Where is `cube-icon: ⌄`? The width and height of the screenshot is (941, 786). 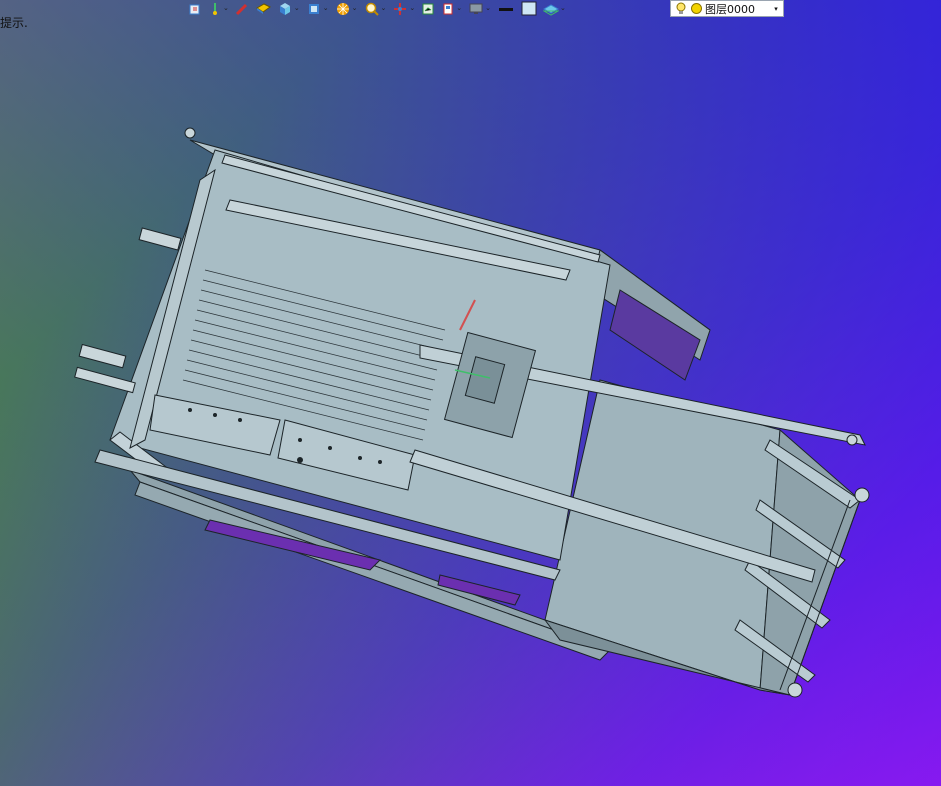
cube-icon: ⌄ is located at coordinates (288, 8).